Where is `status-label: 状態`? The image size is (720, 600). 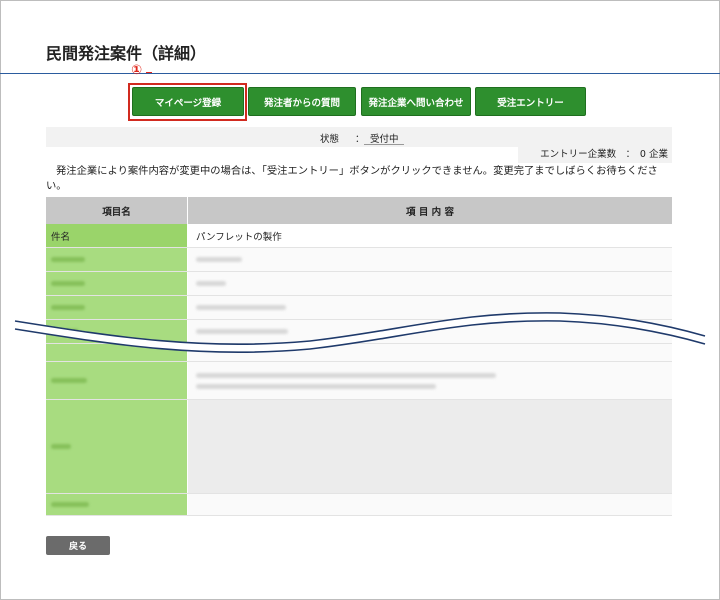
status-label: 状態 is located at coordinates (330, 139).